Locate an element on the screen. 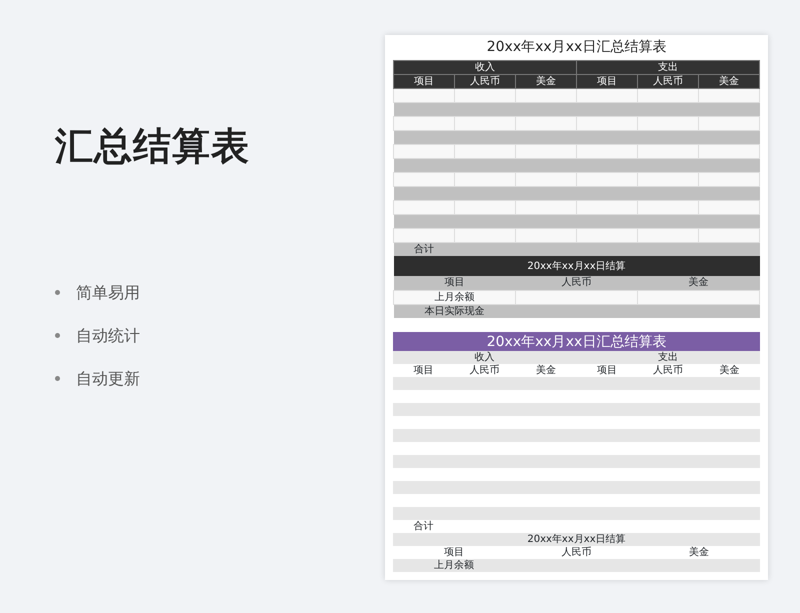  feature-item: 简单易用 is located at coordinates (108, 293).